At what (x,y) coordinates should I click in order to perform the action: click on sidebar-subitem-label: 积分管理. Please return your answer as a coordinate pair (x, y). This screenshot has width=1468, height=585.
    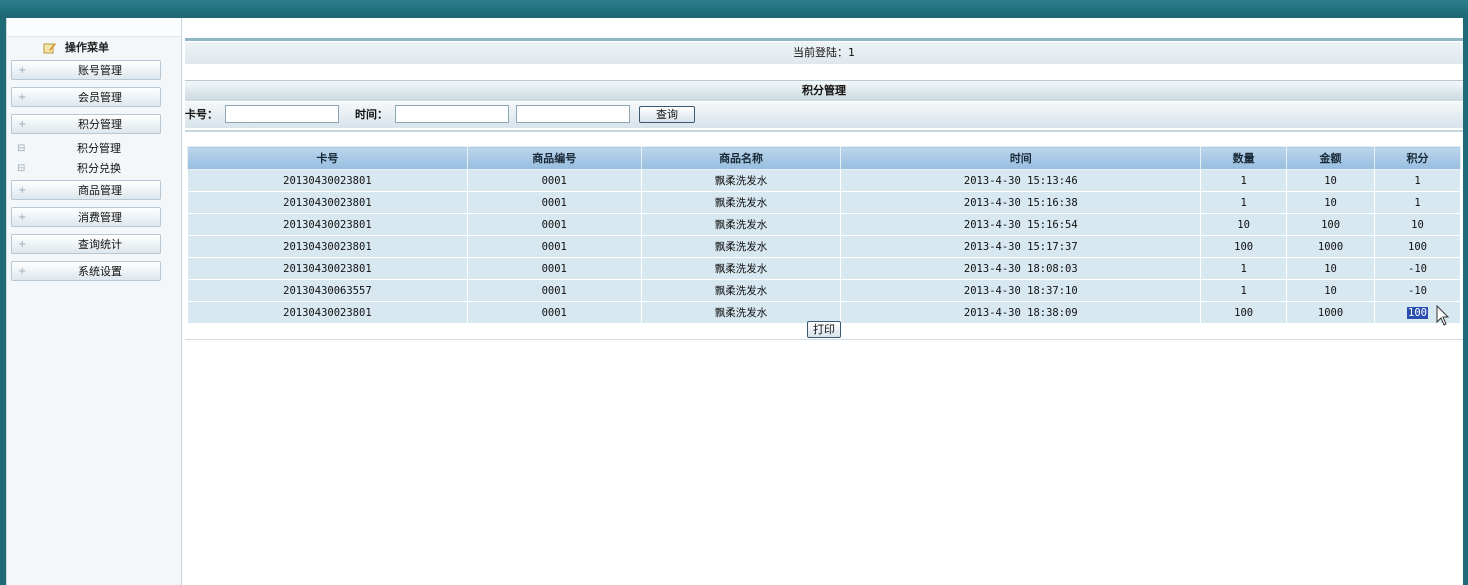
    Looking at the image, I should click on (99, 148).